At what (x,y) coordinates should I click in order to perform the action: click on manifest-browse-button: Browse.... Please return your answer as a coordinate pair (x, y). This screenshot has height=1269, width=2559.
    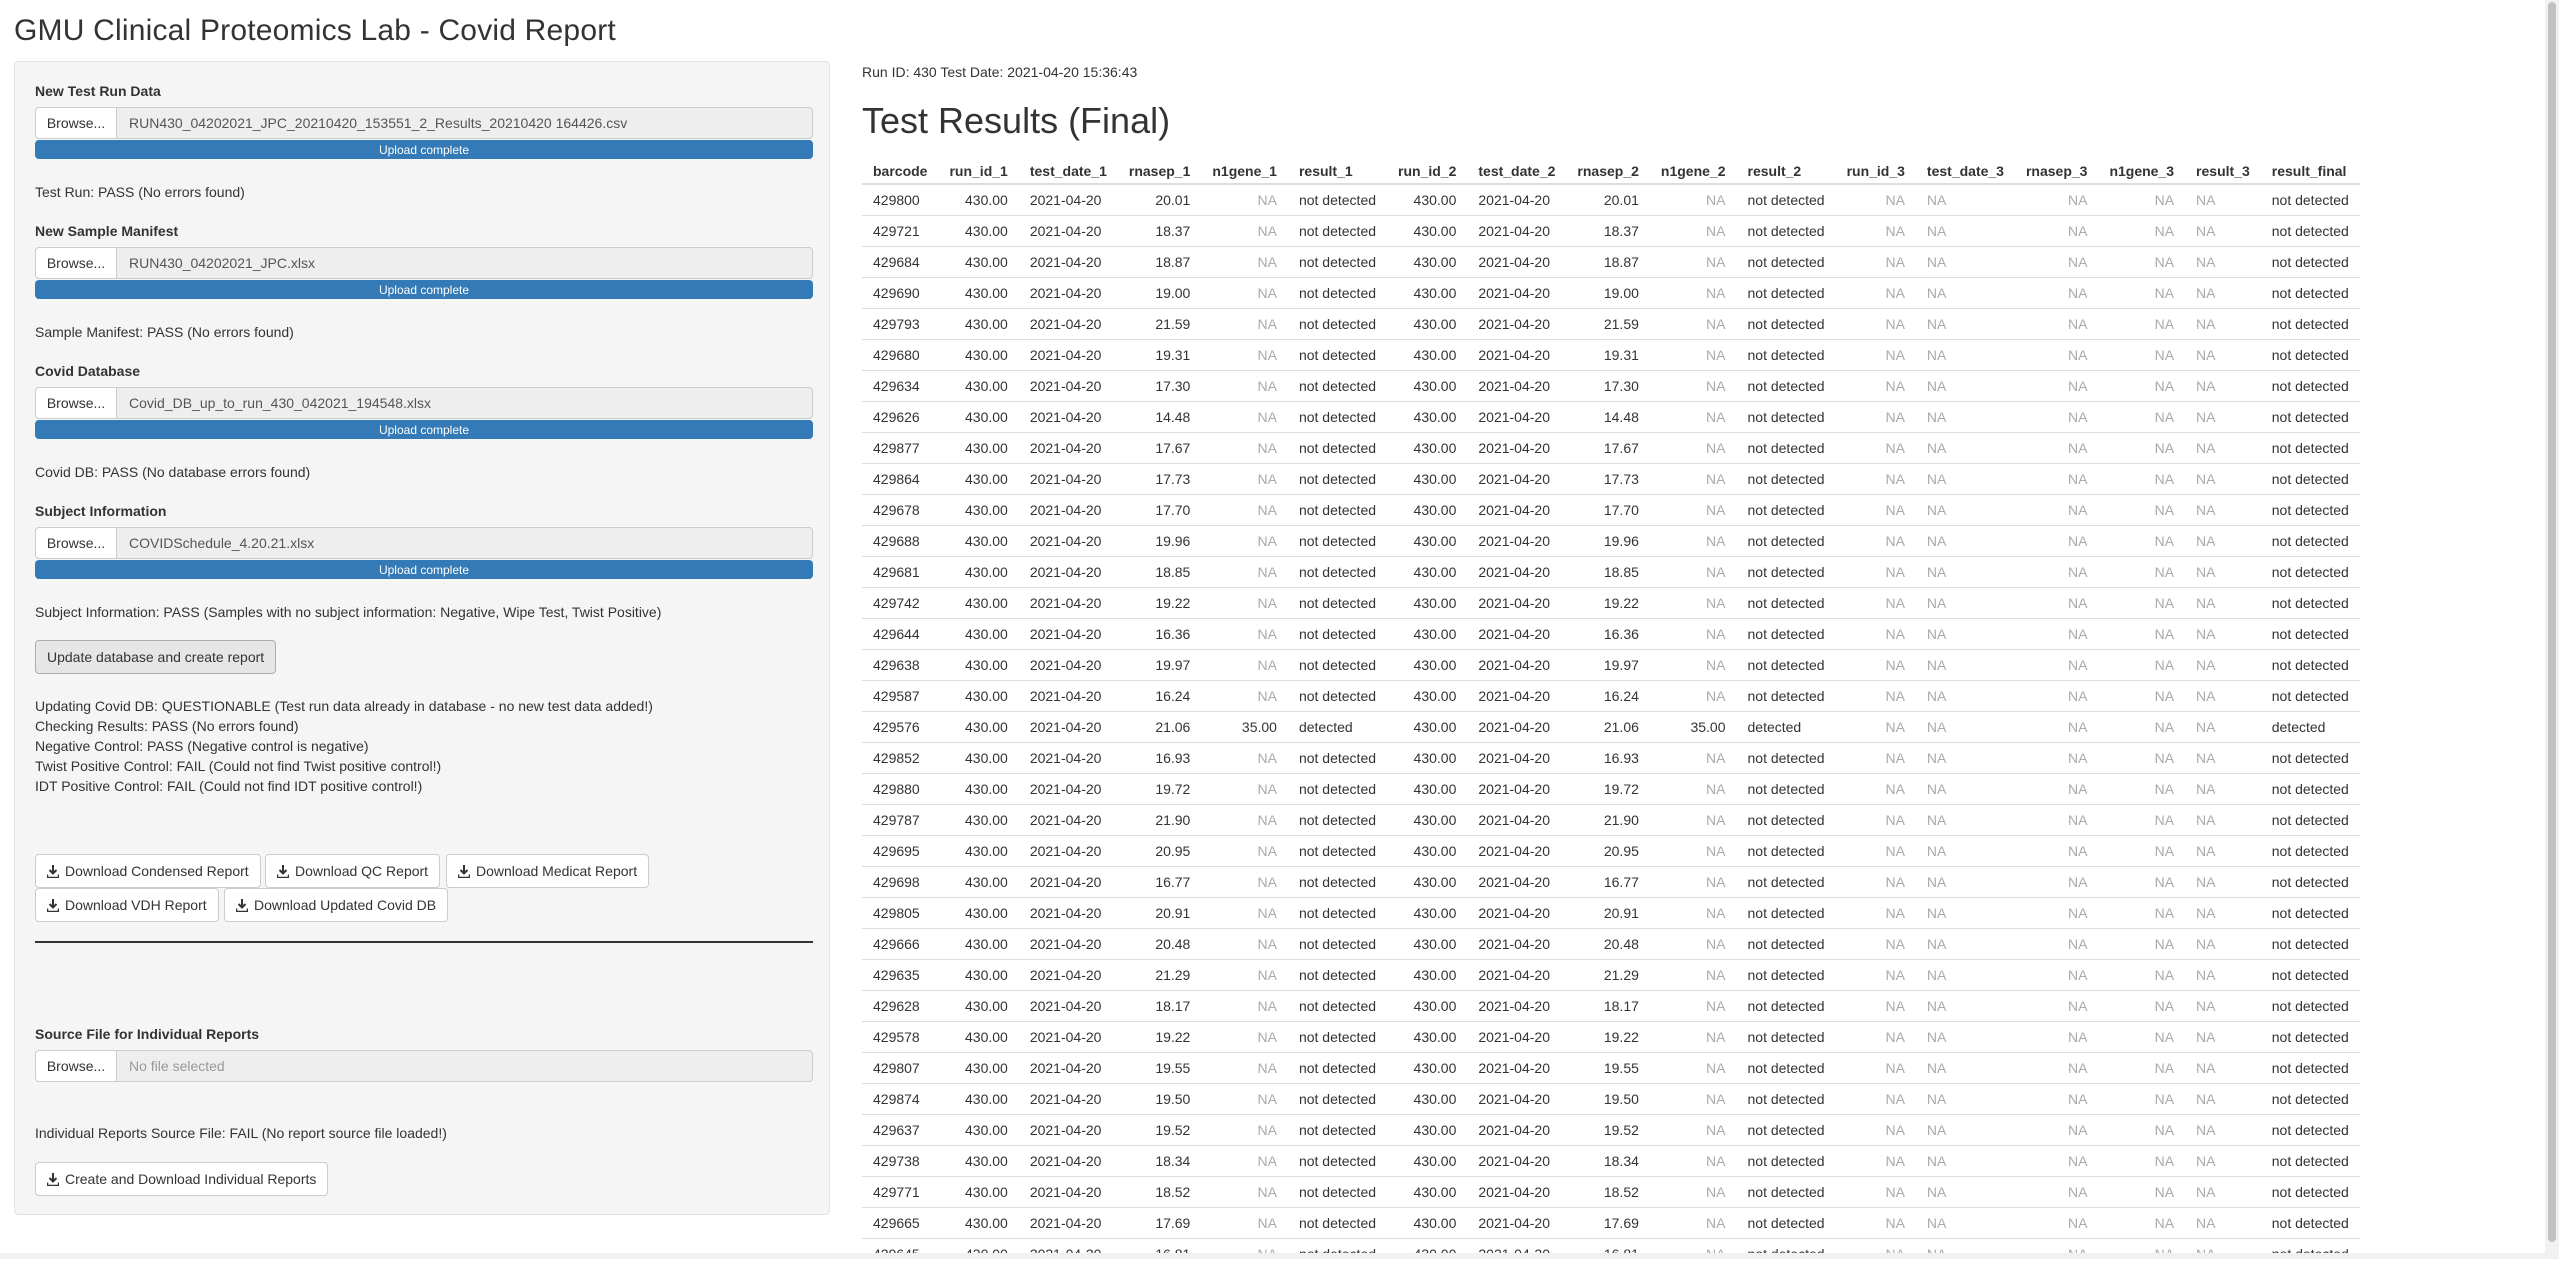
    Looking at the image, I should click on (76, 263).